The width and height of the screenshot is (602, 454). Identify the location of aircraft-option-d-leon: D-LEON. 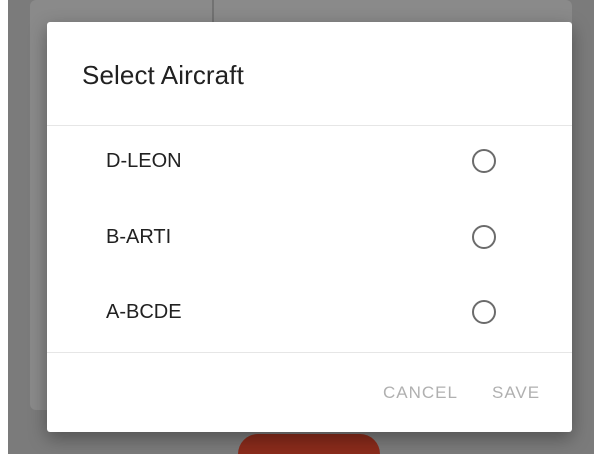
(309, 163).